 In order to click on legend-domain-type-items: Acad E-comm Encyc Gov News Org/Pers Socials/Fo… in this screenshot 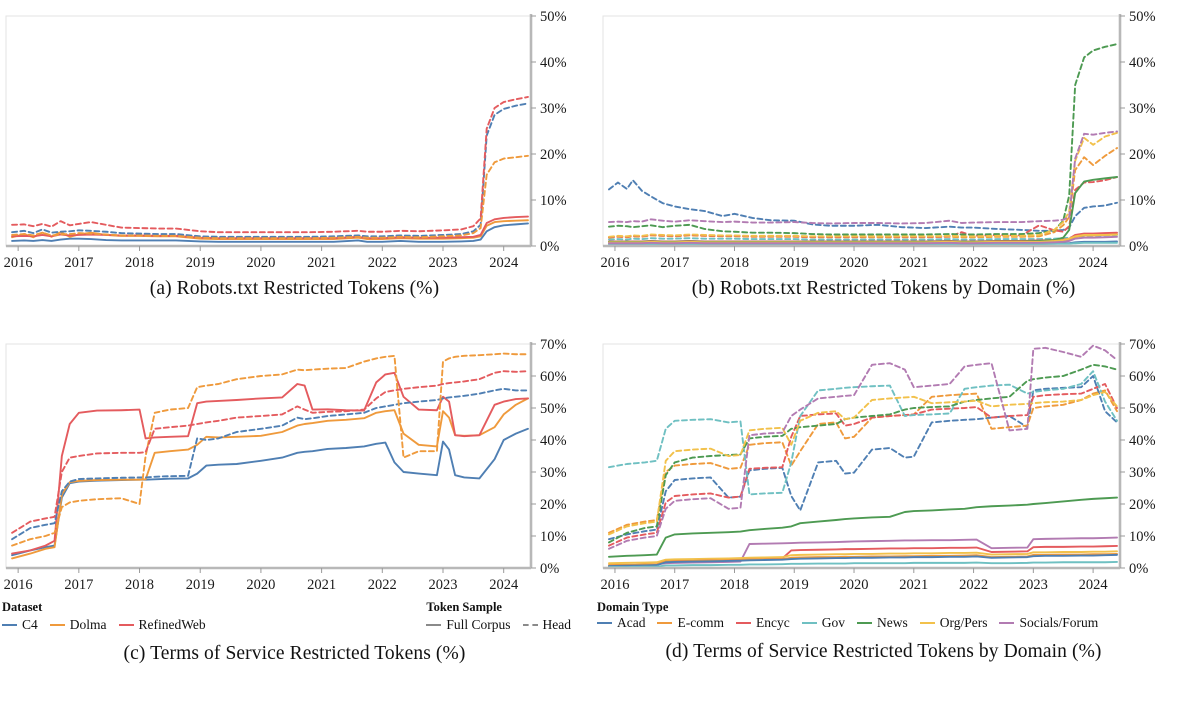, I will do `click(887, 623)`.